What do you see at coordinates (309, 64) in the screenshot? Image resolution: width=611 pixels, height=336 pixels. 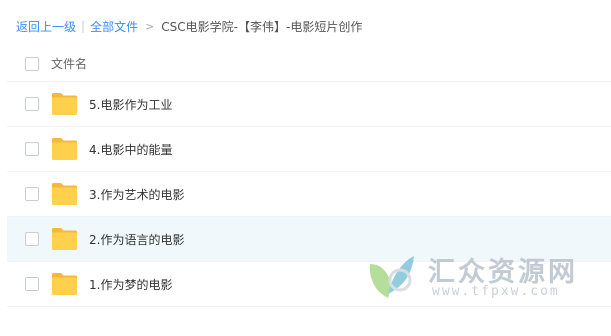 I see `list-header: 文件名` at bounding box center [309, 64].